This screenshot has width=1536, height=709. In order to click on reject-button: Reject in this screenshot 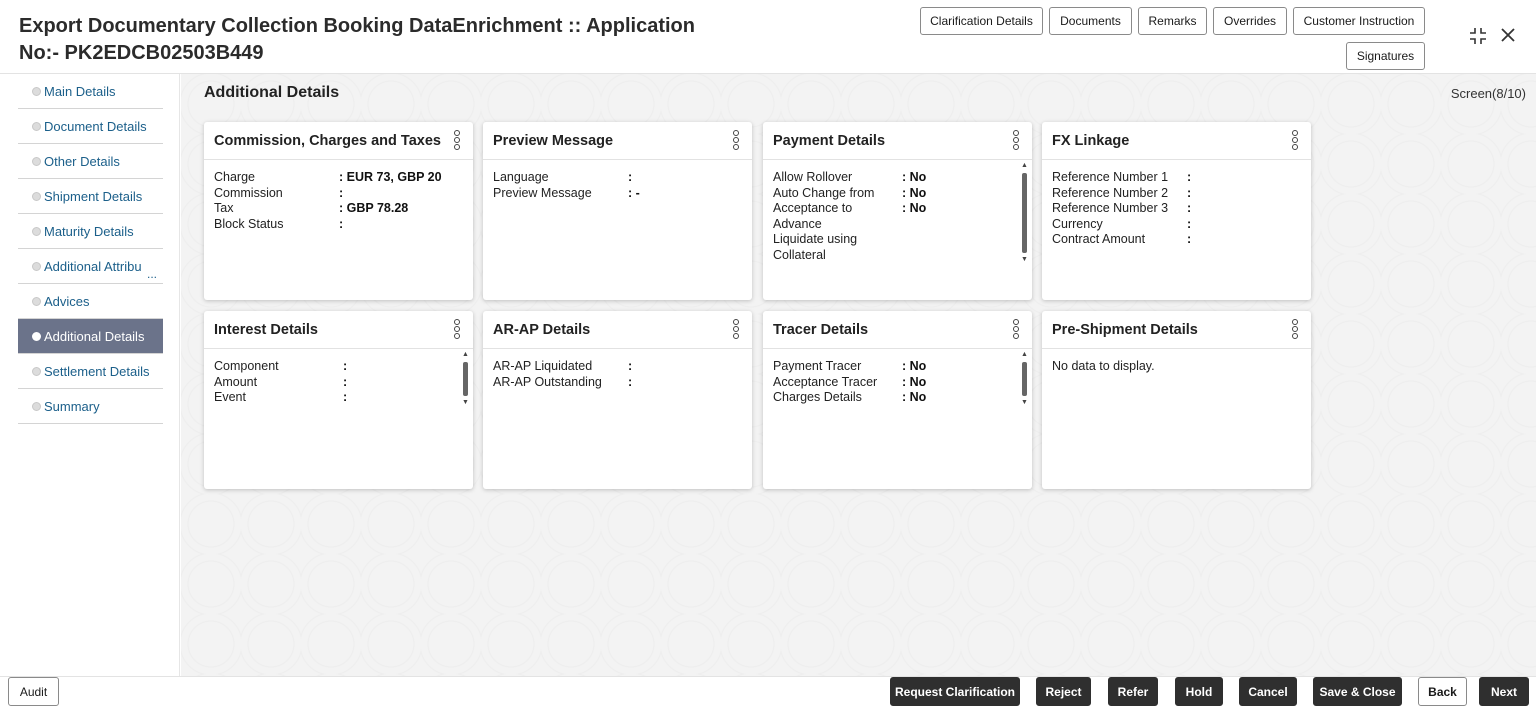, I will do `click(1063, 691)`.